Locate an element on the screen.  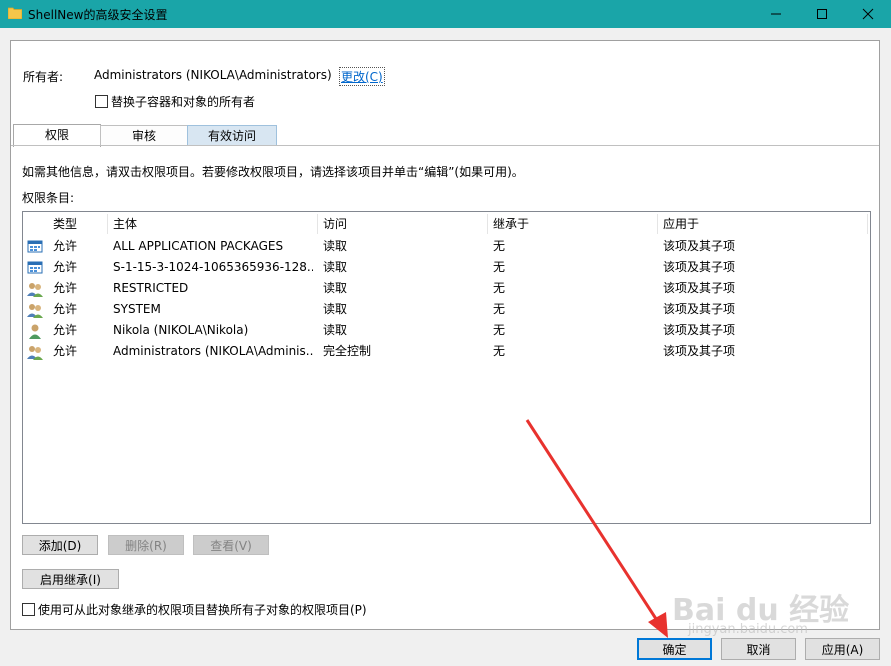
column-header-applies-to: 应用于 is located at coordinates (762, 224).